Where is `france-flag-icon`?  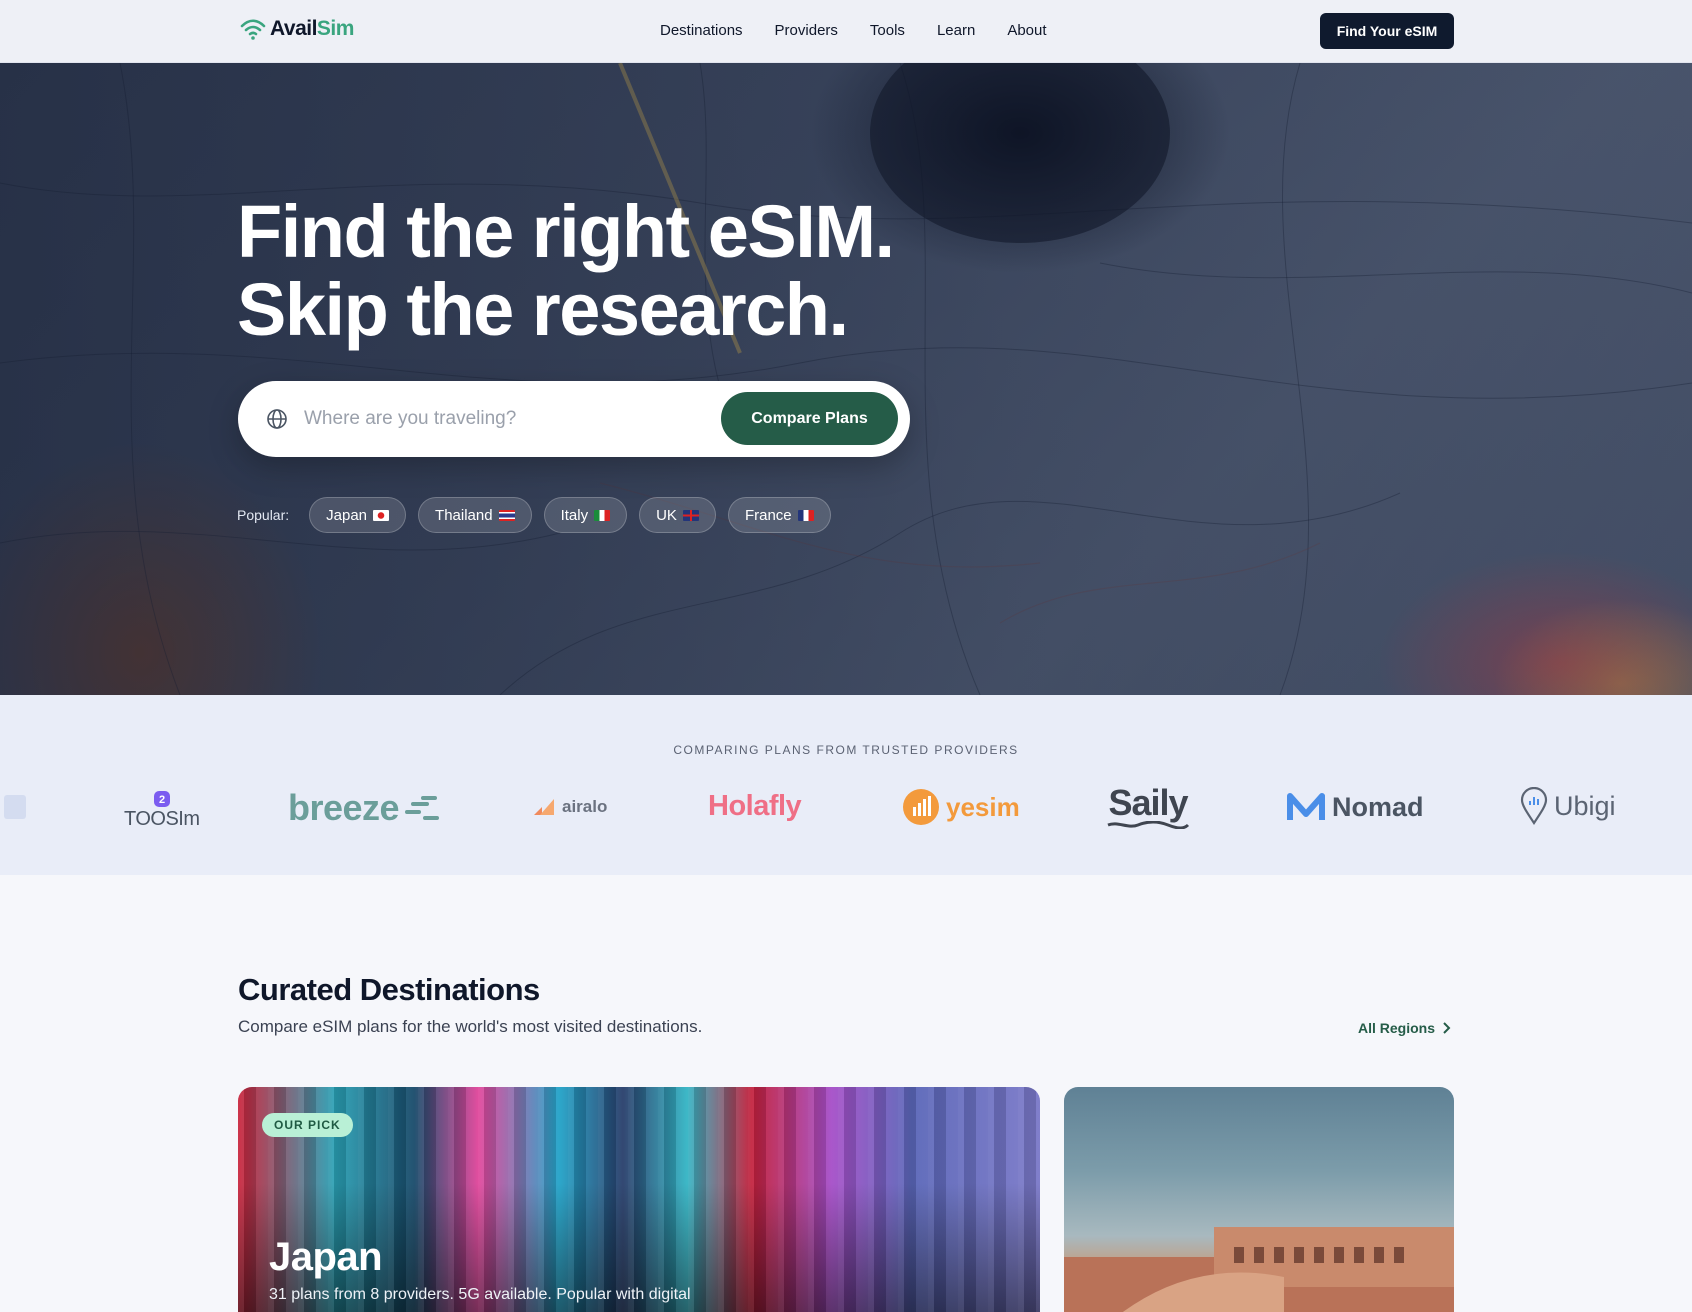
france-flag-icon is located at coordinates (805, 515).